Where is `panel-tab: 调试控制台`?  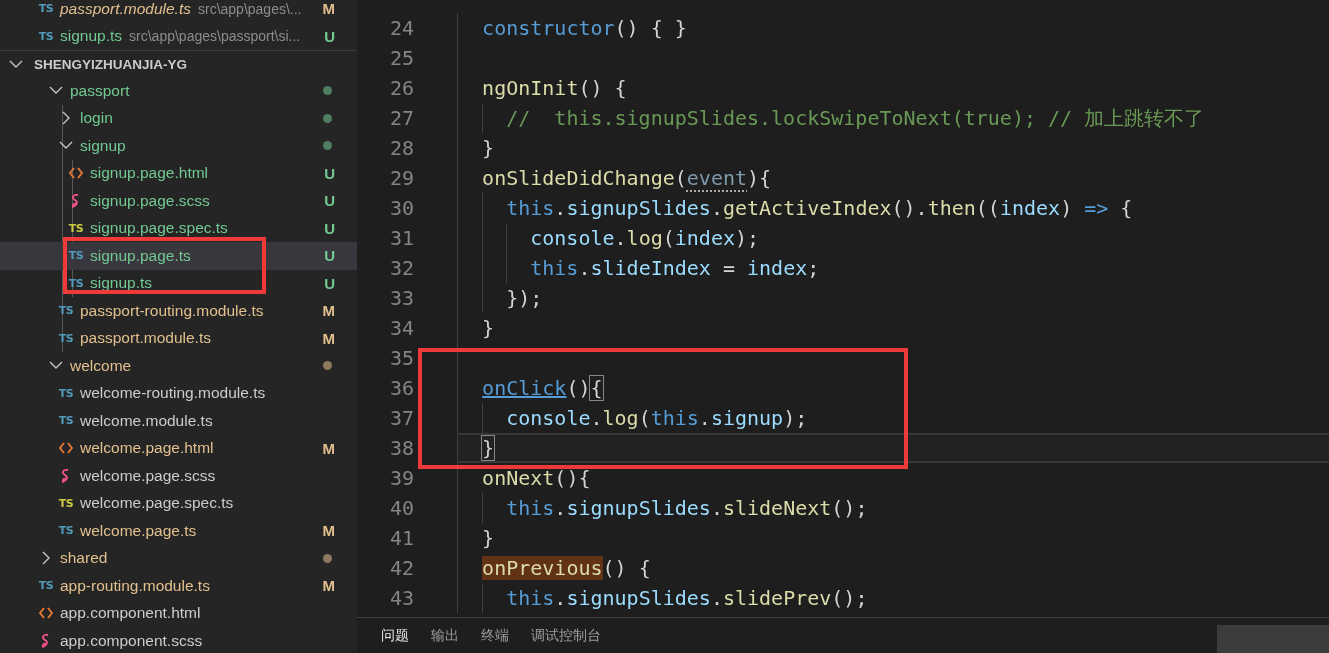
panel-tab: 调试控制台 is located at coordinates (566, 635).